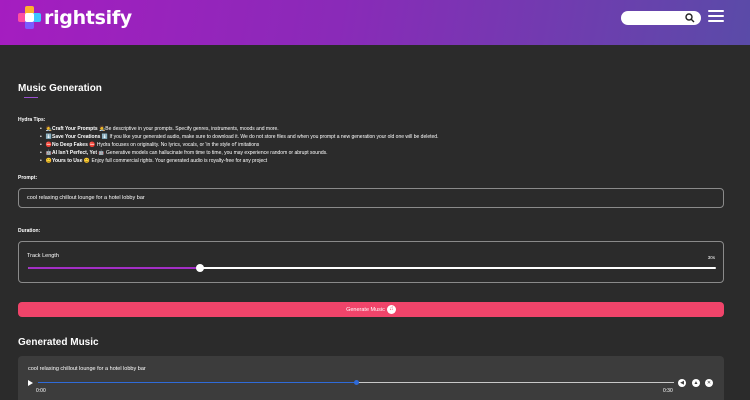 The height and width of the screenshot is (400, 750). I want to click on time-total: 0:30, so click(668, 391).